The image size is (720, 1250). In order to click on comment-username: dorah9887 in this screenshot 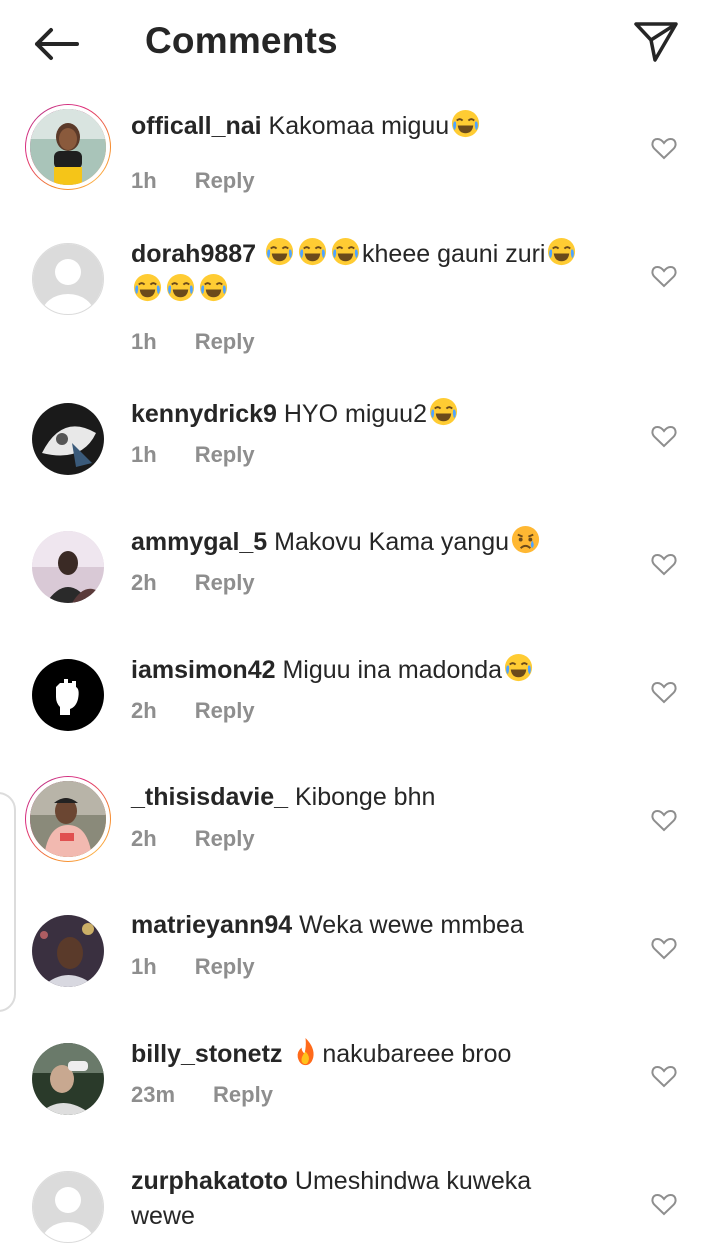, I will do `click(193, 254)`.